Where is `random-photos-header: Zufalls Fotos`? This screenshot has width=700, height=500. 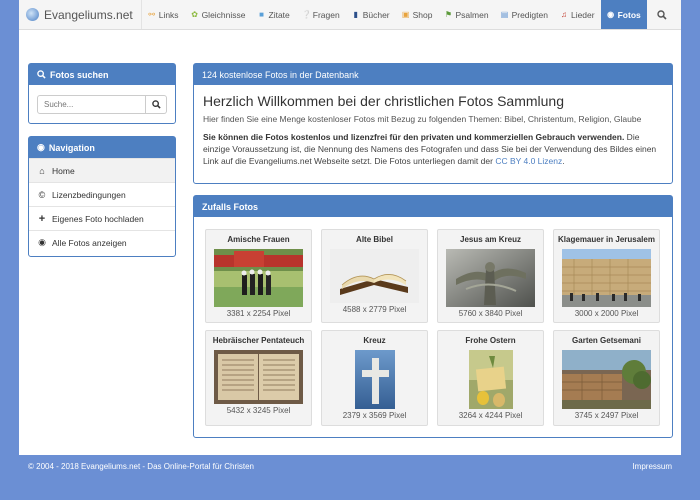
random-photos-header: Zufalls Fotos is located at coordinates (433, 206).